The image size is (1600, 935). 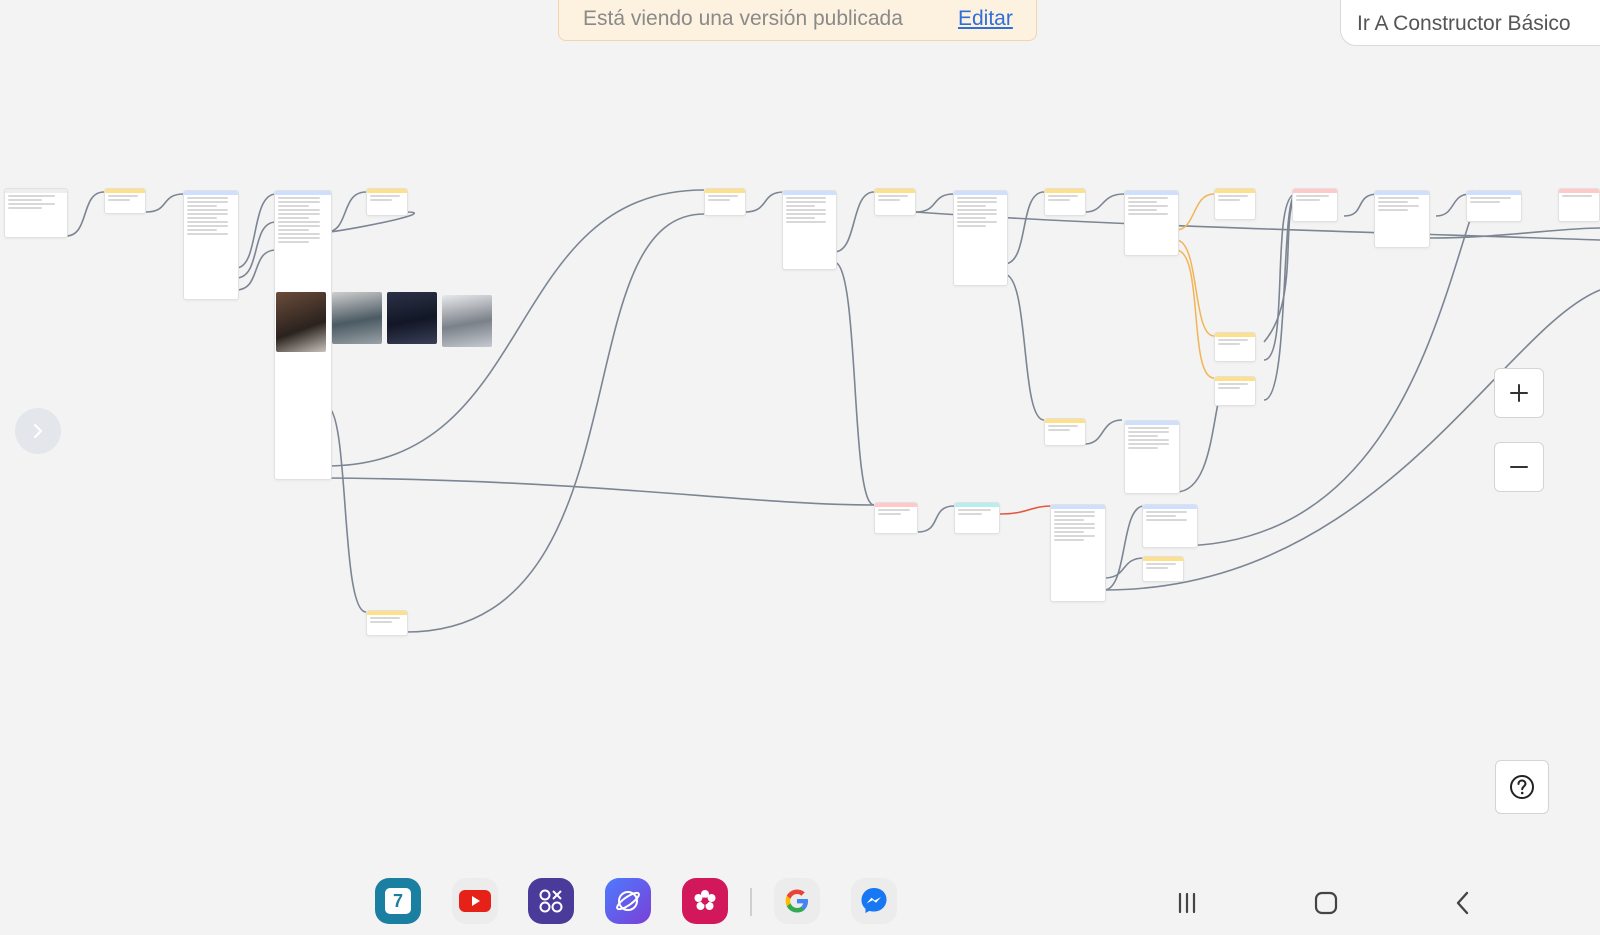 I want to click on calendar-day: 7, so click(x=398, y=901).